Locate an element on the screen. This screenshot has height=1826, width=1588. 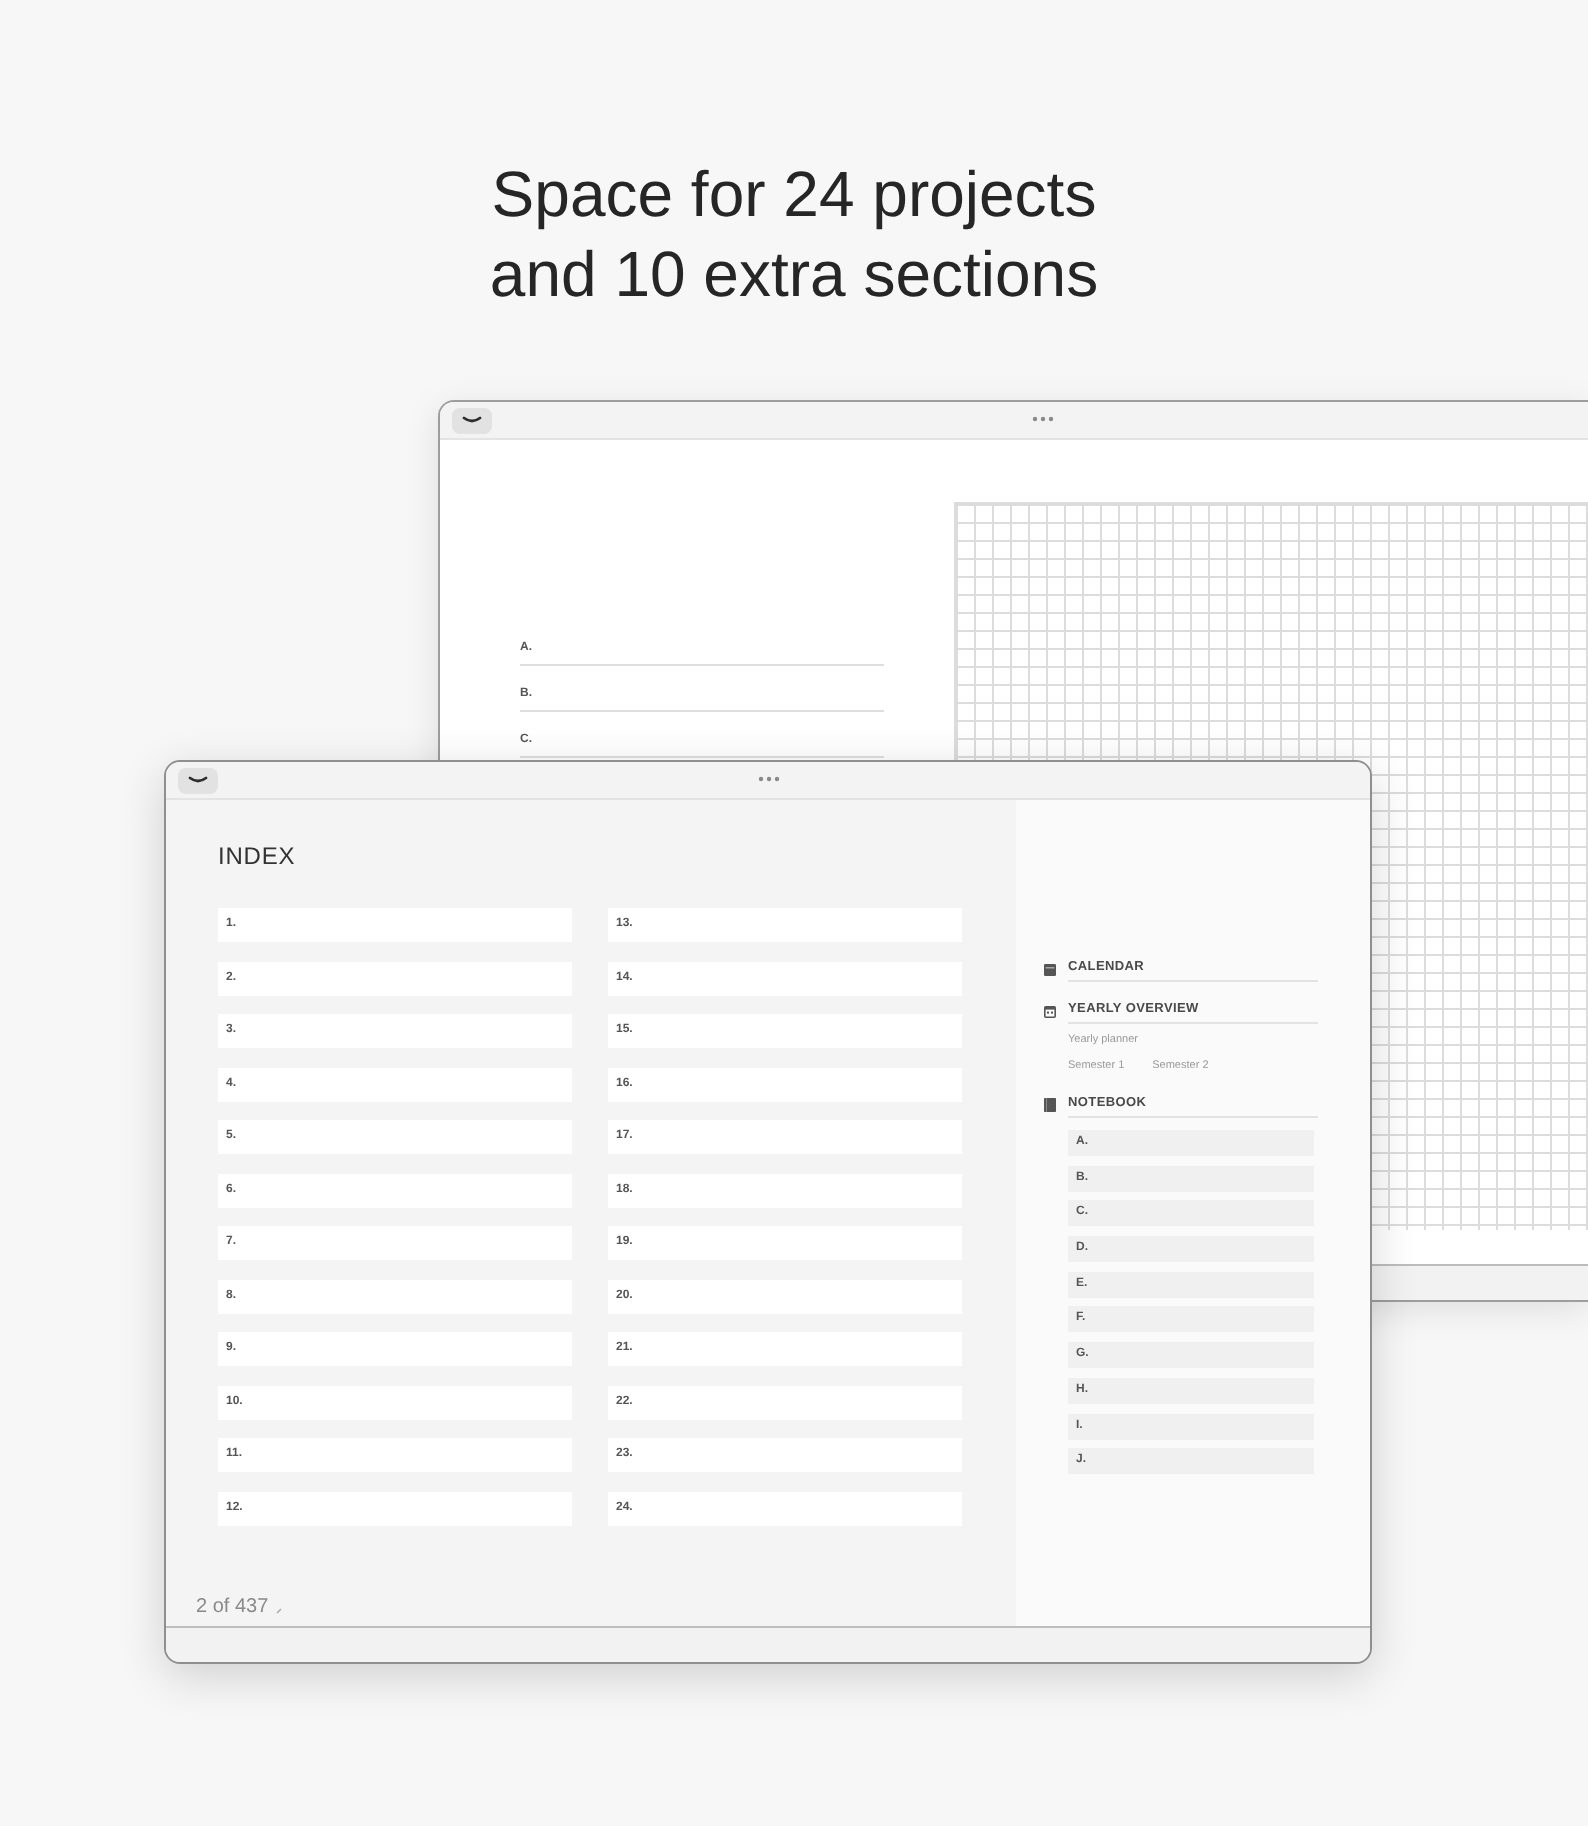
small-mark-icon is located at coordinates (279, 1611).